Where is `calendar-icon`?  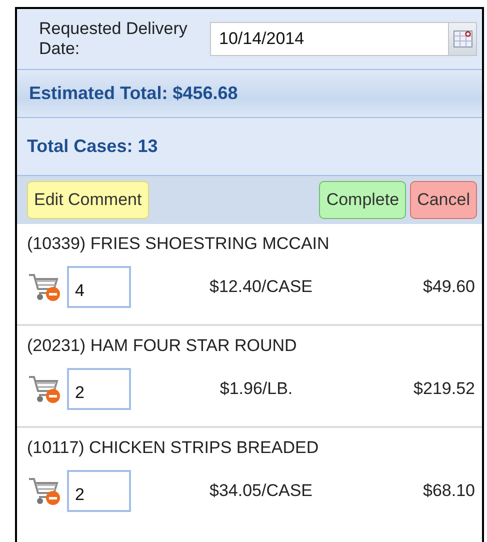 calendar-icon is located at coordinates (462, 39).